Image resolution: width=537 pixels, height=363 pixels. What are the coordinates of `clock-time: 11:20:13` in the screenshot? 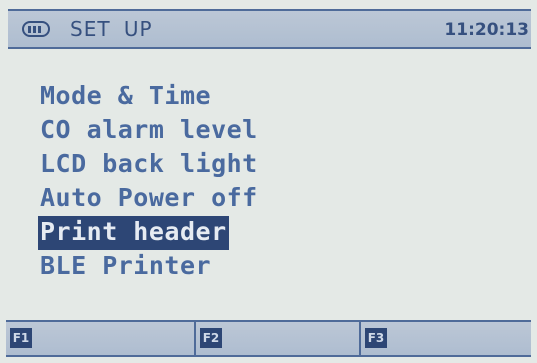 It's located at (486, 30).